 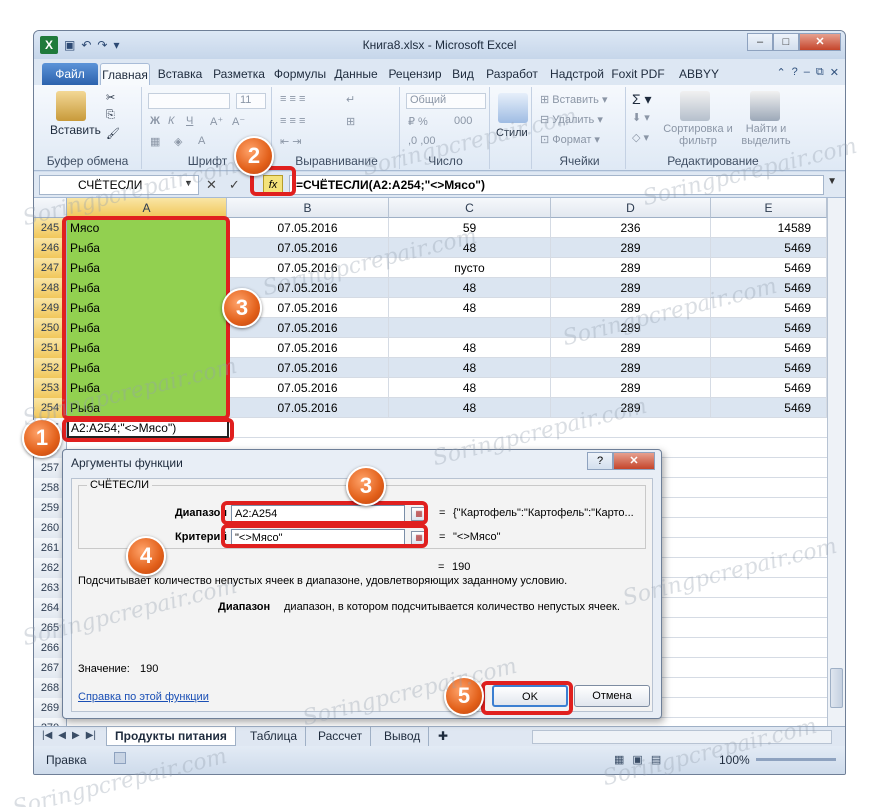 What do you see at coordinates (292, 99) in the screenshot?
I see `align-top-icon: ≡ ≡ ≡` at bounding box center [292, 99].